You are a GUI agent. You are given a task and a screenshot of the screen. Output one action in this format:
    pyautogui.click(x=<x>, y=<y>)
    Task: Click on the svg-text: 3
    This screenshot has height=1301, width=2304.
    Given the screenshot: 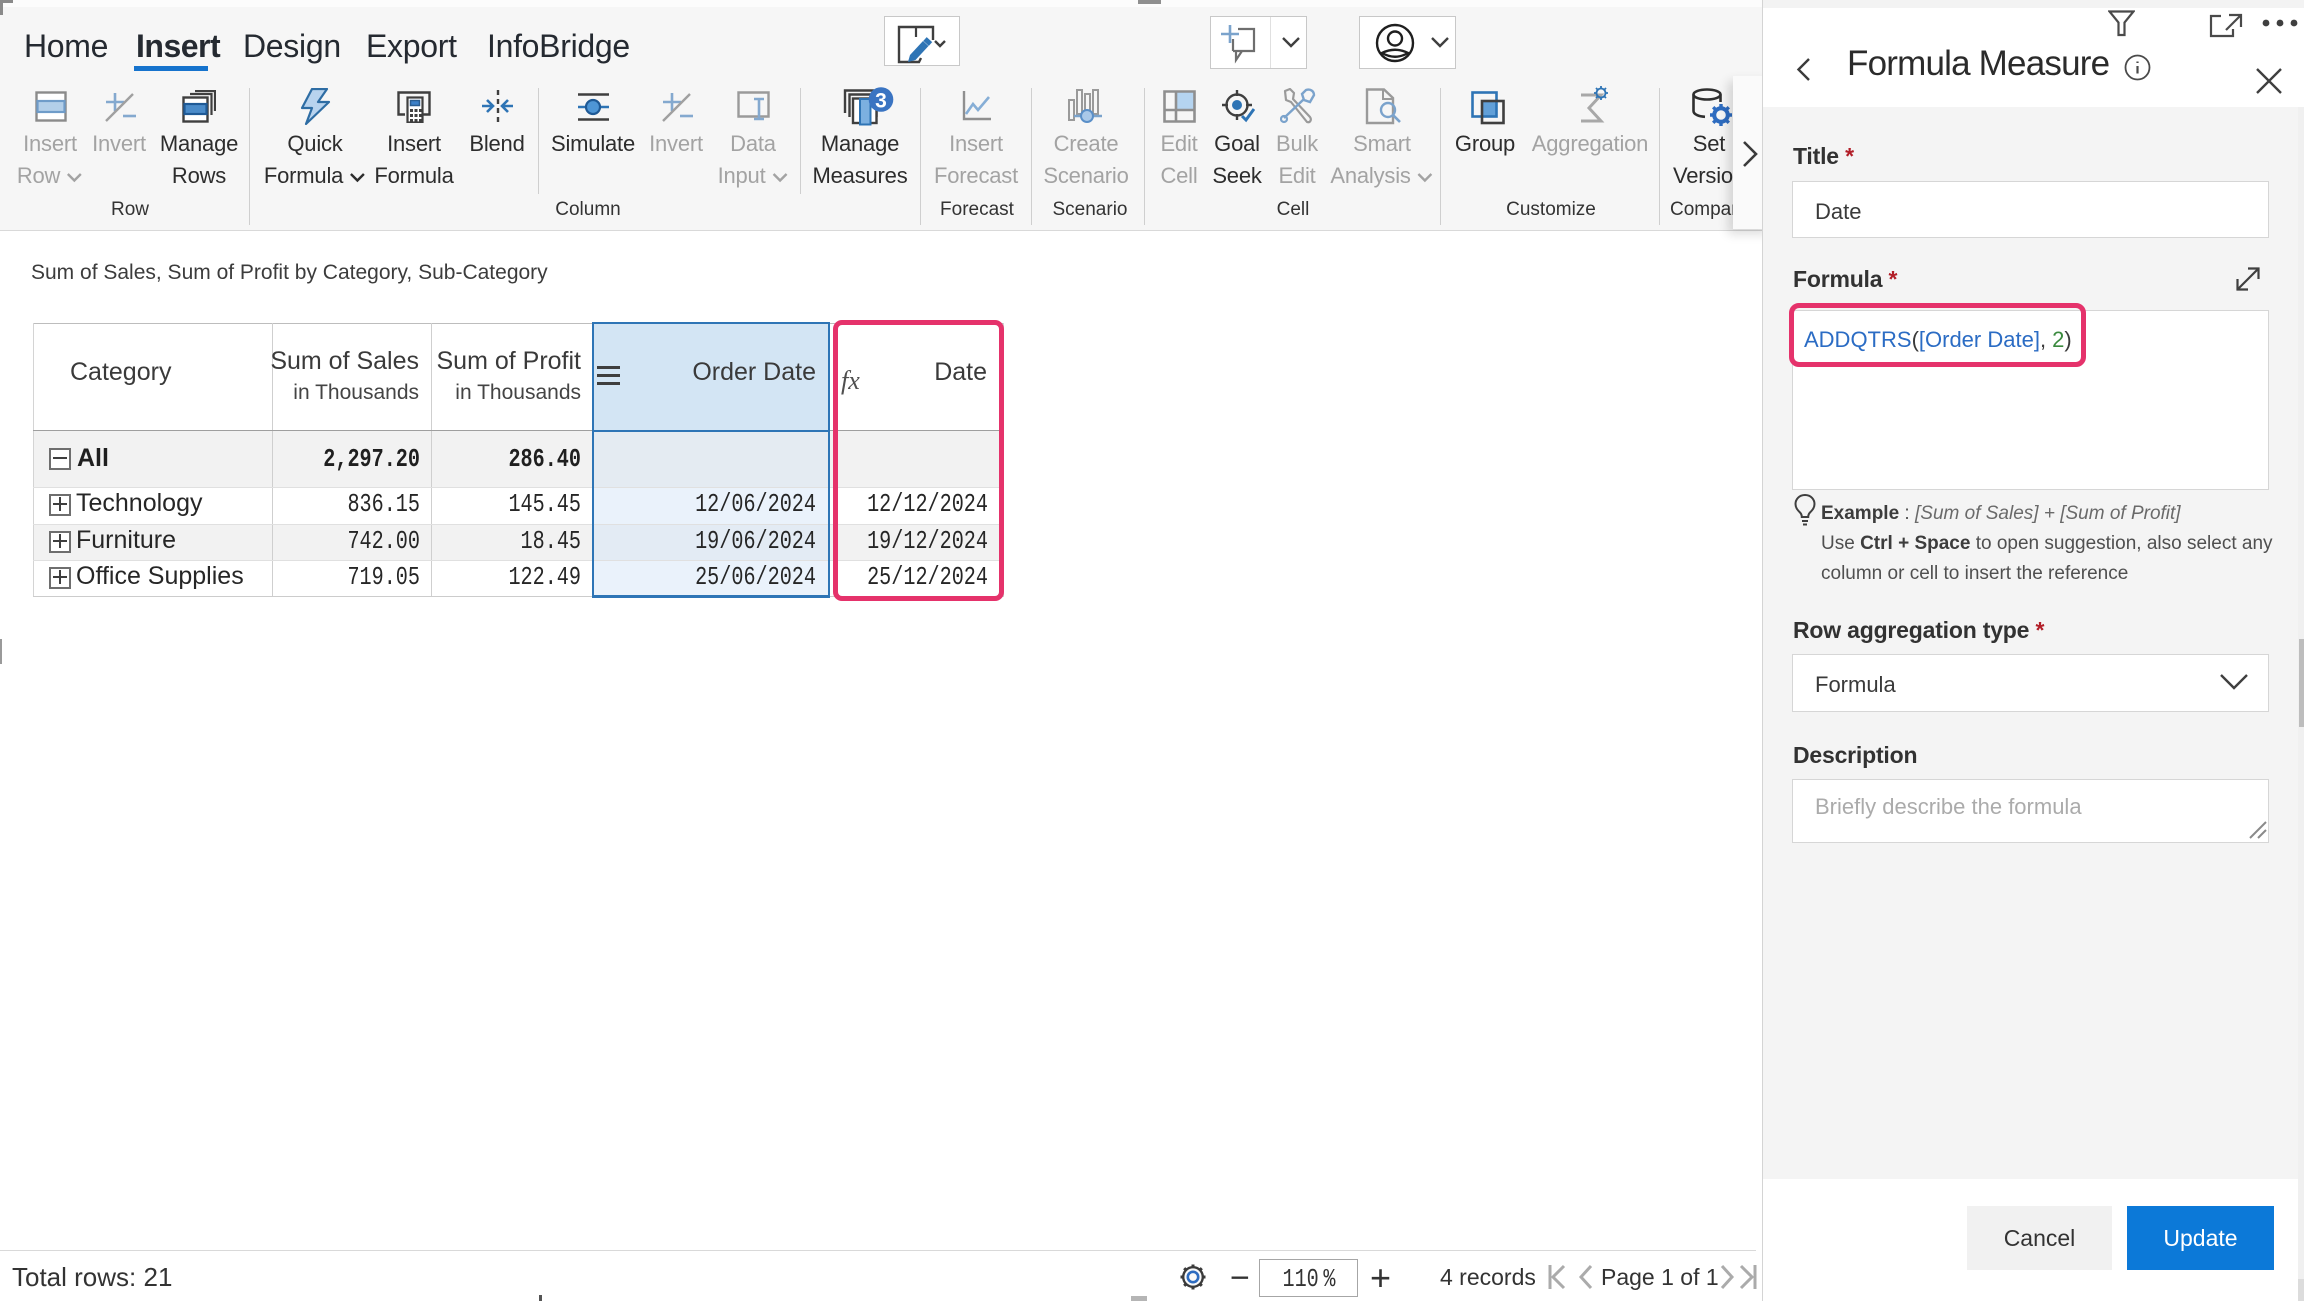 What is the action you would take?
    pyautogui.click(x=881, y=101)
    